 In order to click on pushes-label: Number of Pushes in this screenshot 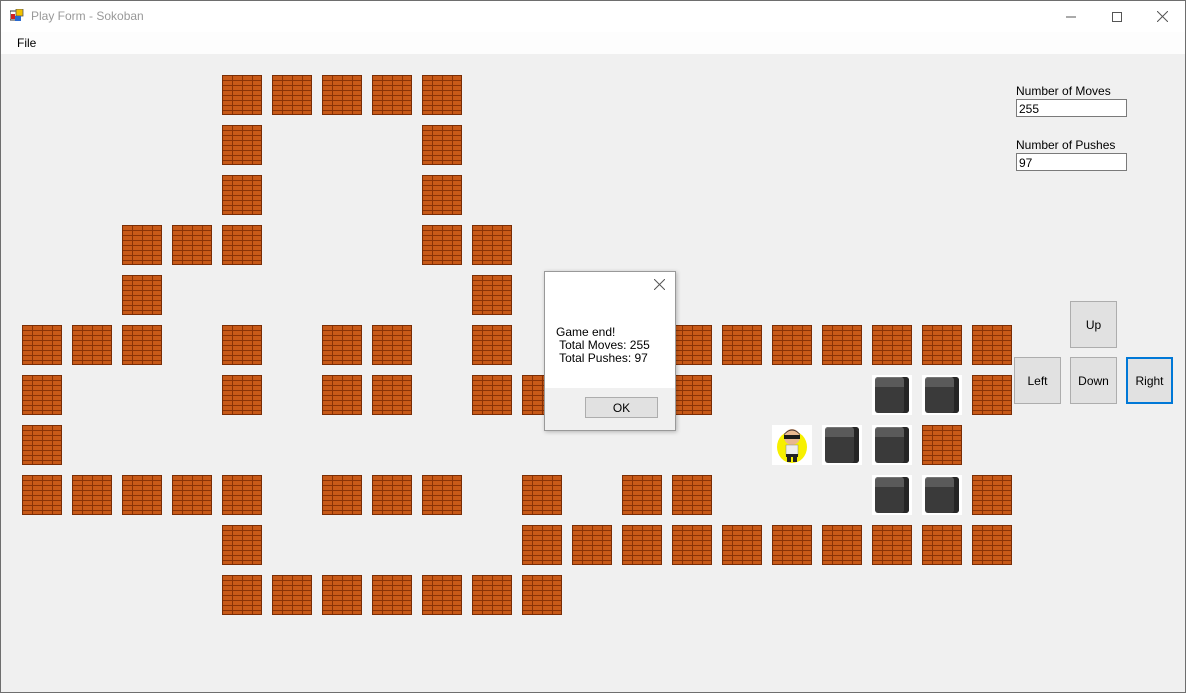, I will do `click(1066, 145)`.